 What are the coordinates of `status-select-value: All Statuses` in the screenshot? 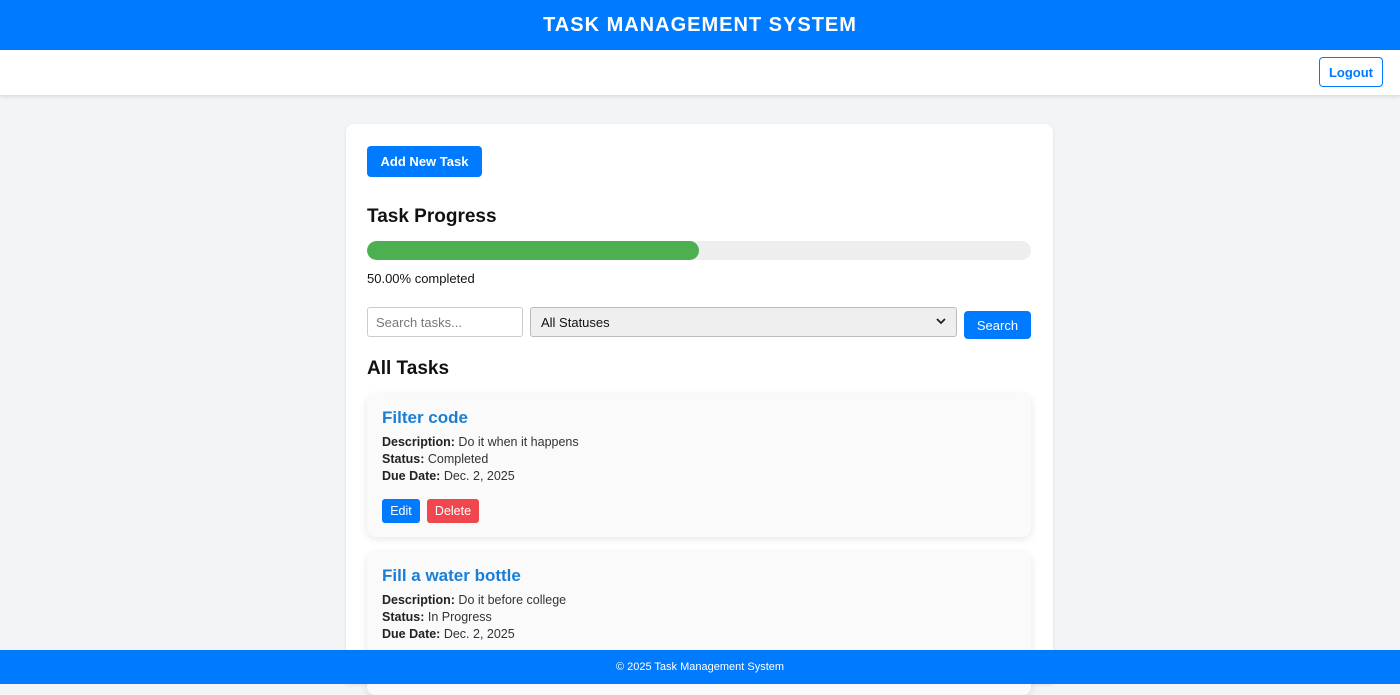 It's located at (575, 322).